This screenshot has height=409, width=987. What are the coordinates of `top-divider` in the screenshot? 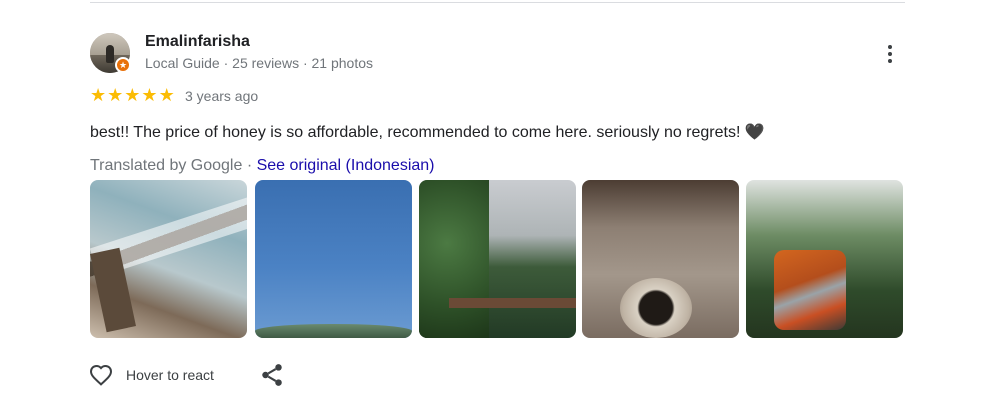 It's located at (497, 2).